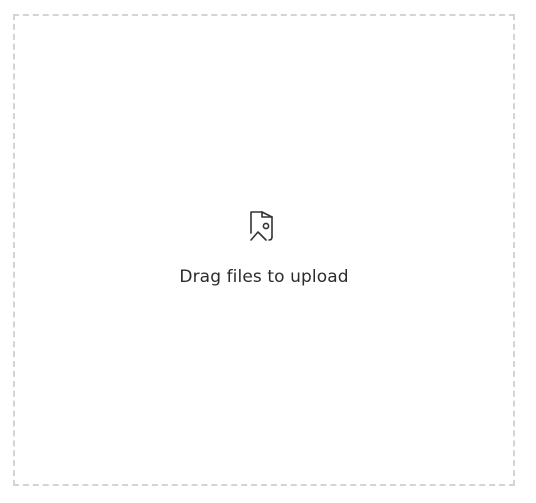 Image resolution: width=536 pixels, height=503 pixels. What do you see at coordinates (261, 226) in the screenshot?
I see `image-file-icon` at bounding box center [261, 226].